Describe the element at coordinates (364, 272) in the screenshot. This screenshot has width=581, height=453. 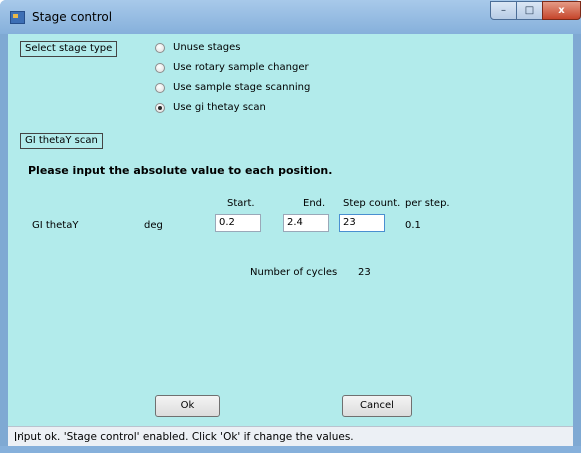
I see `number-of-cycles-value: 23` at that location.